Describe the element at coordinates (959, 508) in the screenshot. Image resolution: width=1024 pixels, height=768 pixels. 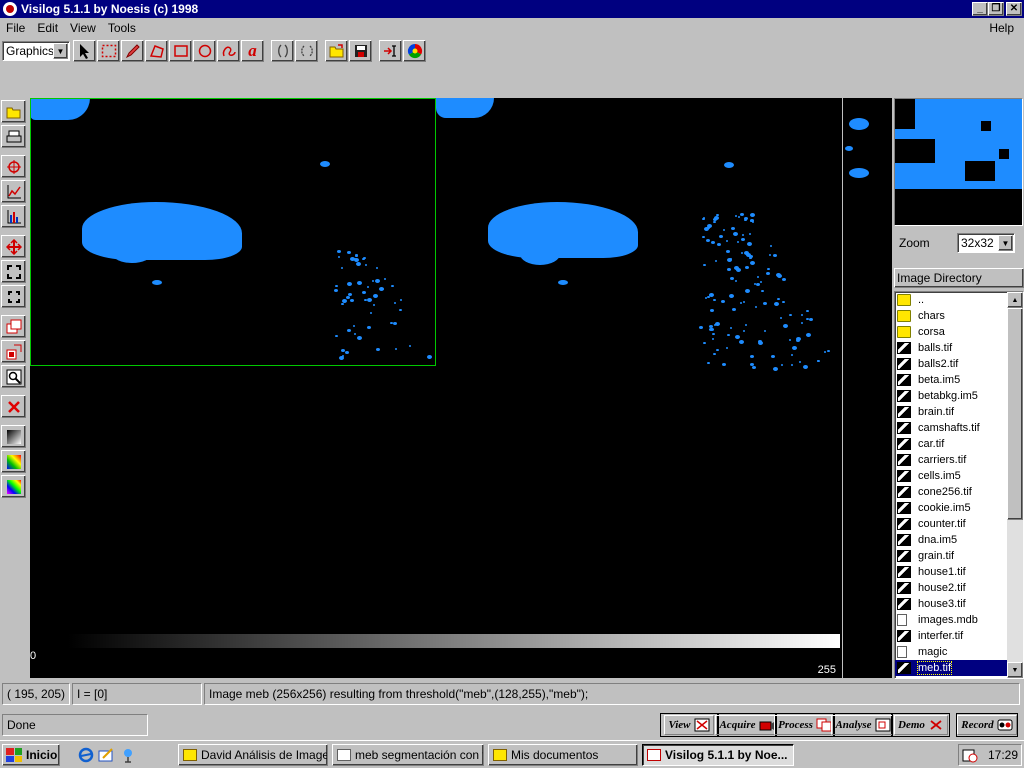
I see `directory-item: cookie.im5` at that location.